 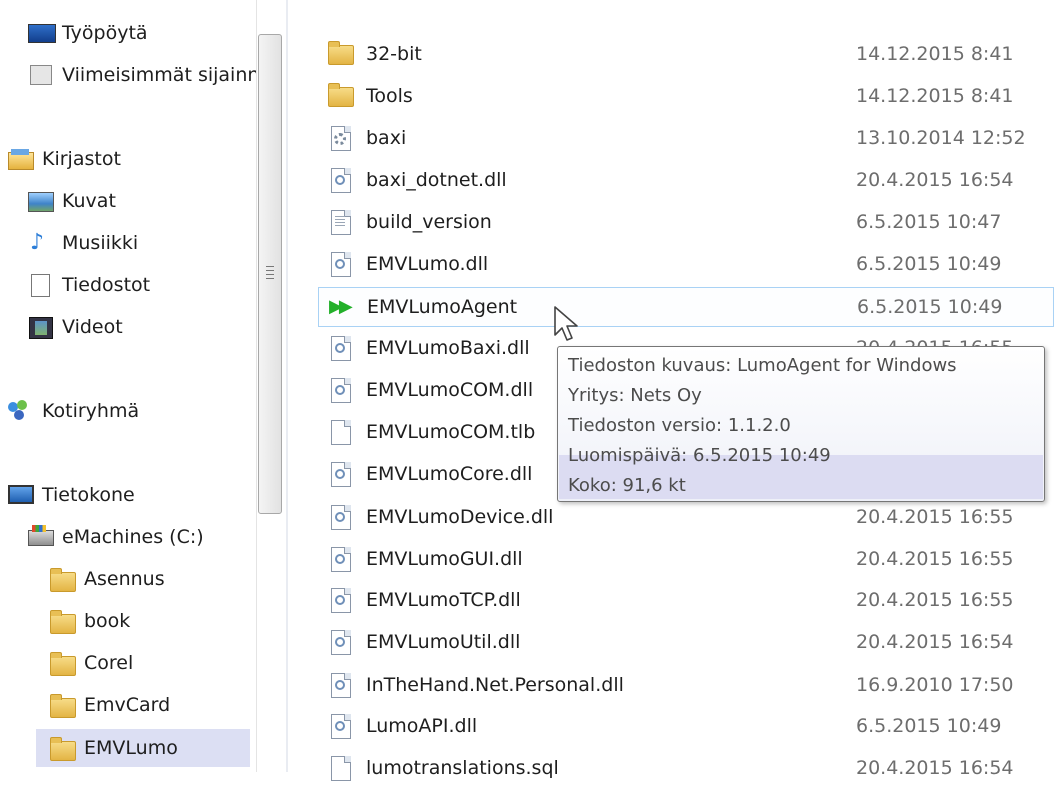 What do you see at coordinates (686, 517) in the screenshot?
I see `file-row-emvlumodevice: EMVLumoDevice.dll 20.4.2015 16:55` at bounding box center [686, 517].